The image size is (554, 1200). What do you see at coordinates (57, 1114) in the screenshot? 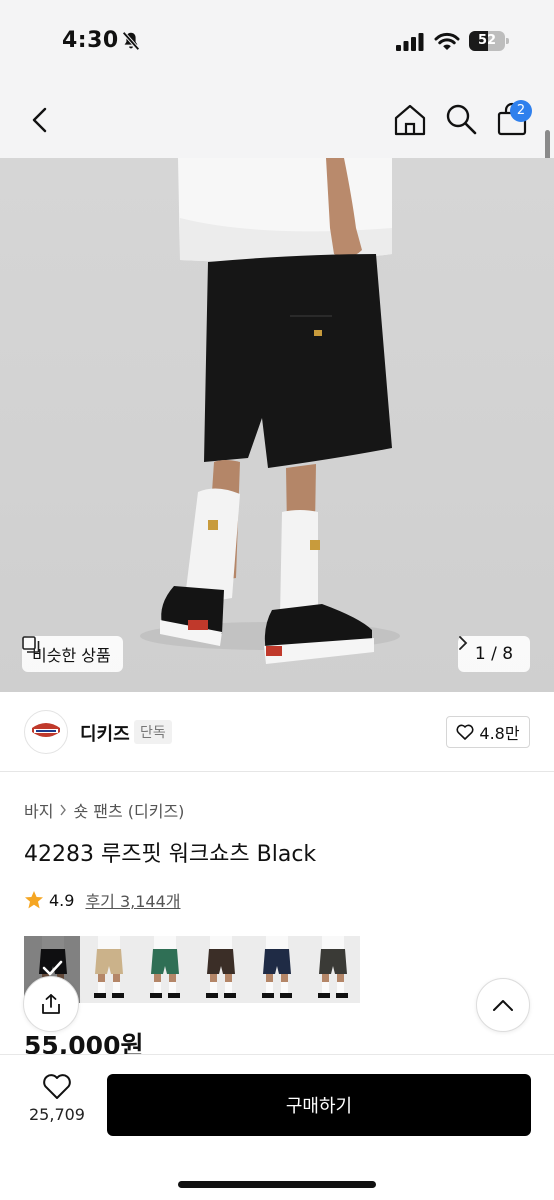
I see `wishlist-count: 25,709` at bounding box center [57, 1114].